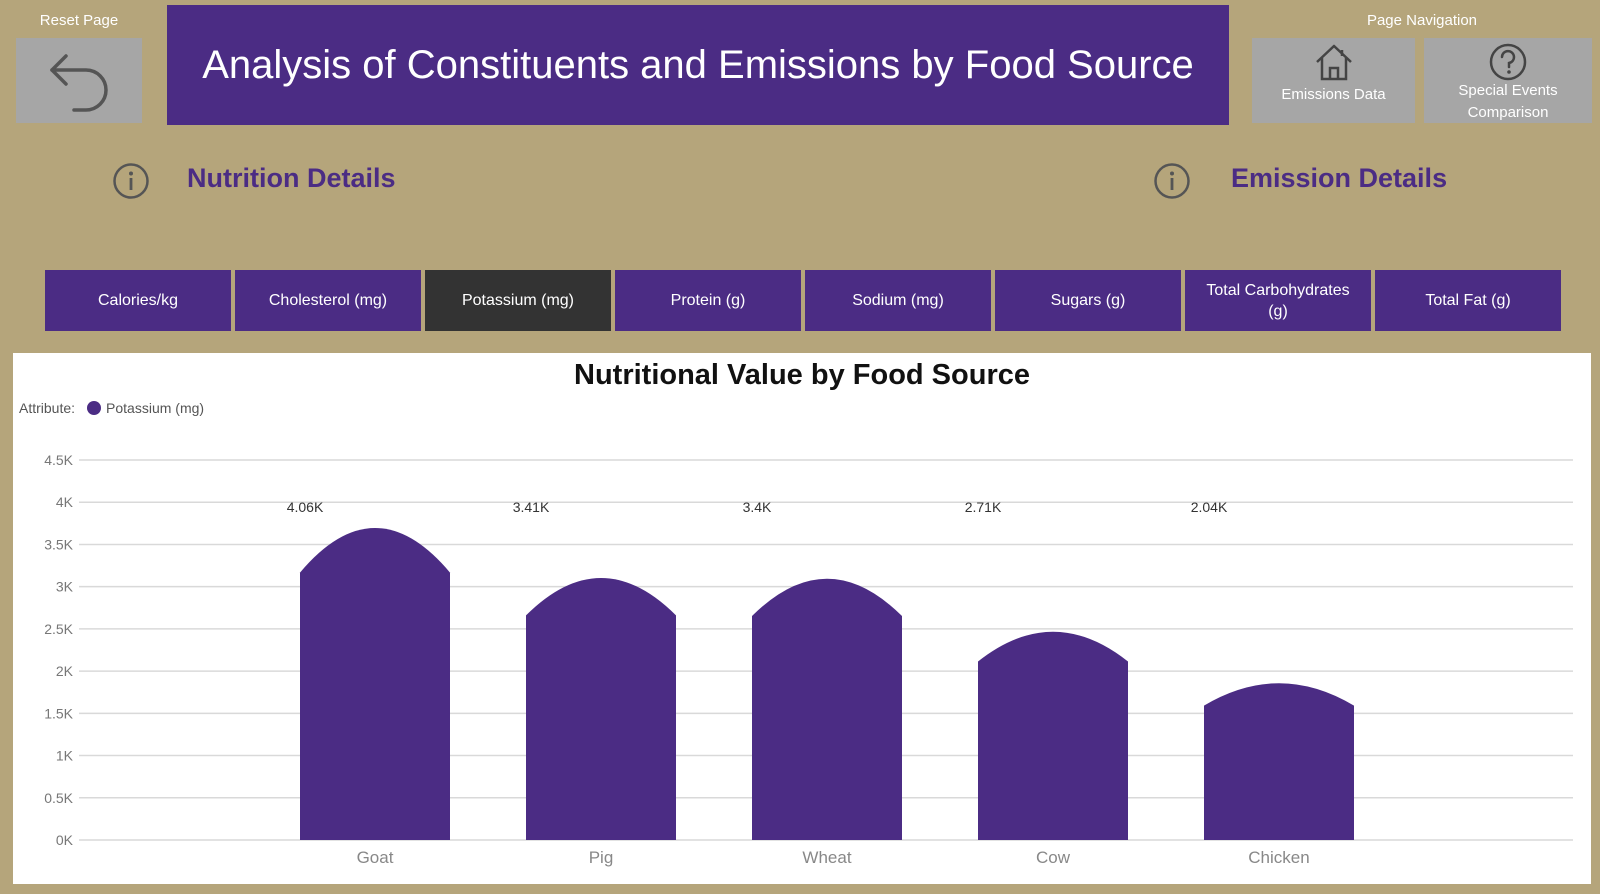 The width and height of the screenshot is (1600, 894). What do you see at coordinates (47, 408) in the screenshot?
I see `legend-prefix: Attribute:` at bounding box center [47, 408].